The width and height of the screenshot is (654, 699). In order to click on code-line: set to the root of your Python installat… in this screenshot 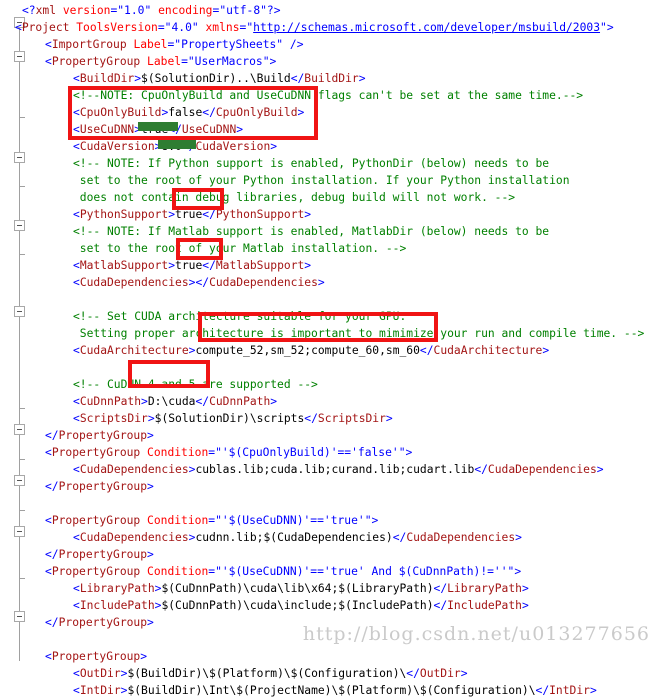, I will do `click(285, 180)`.